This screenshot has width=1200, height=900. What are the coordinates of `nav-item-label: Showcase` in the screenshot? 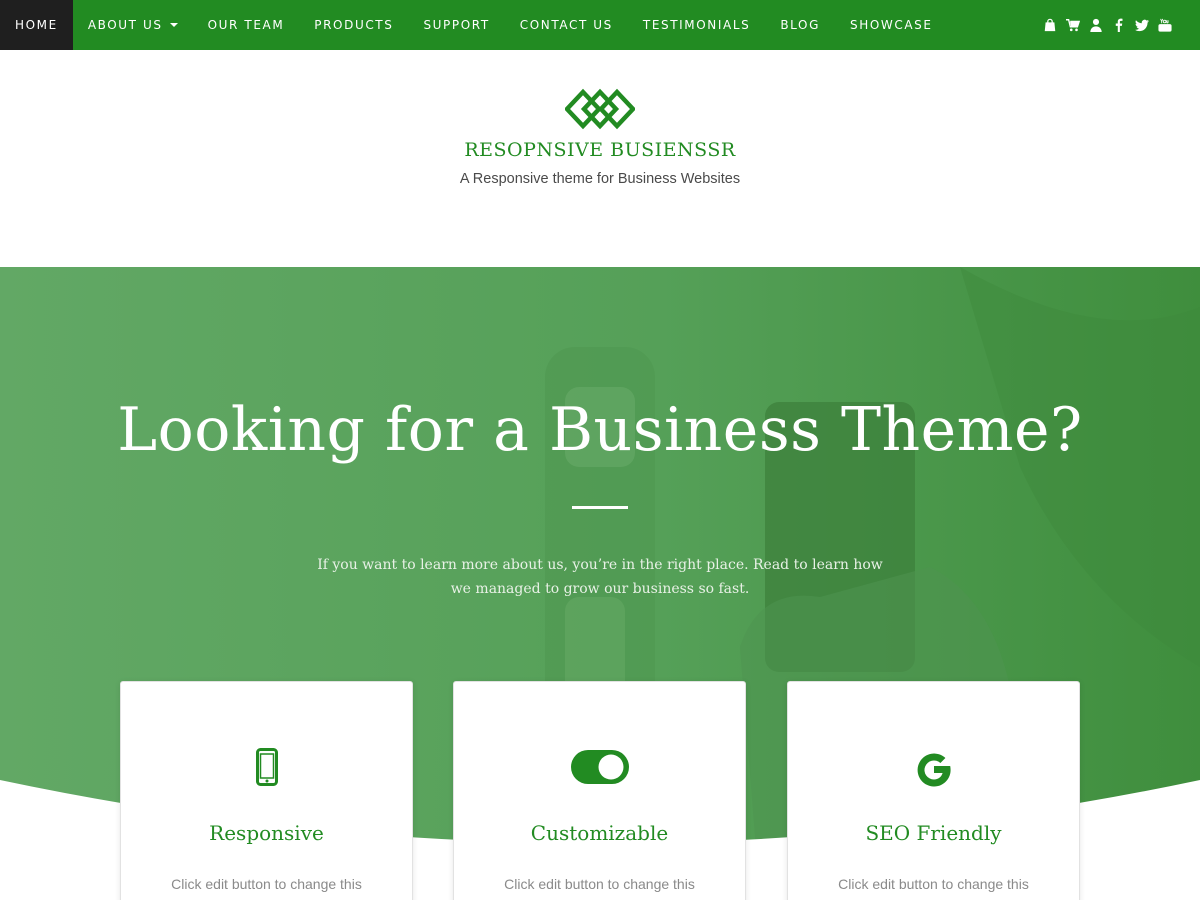 It's located at (891, 25).